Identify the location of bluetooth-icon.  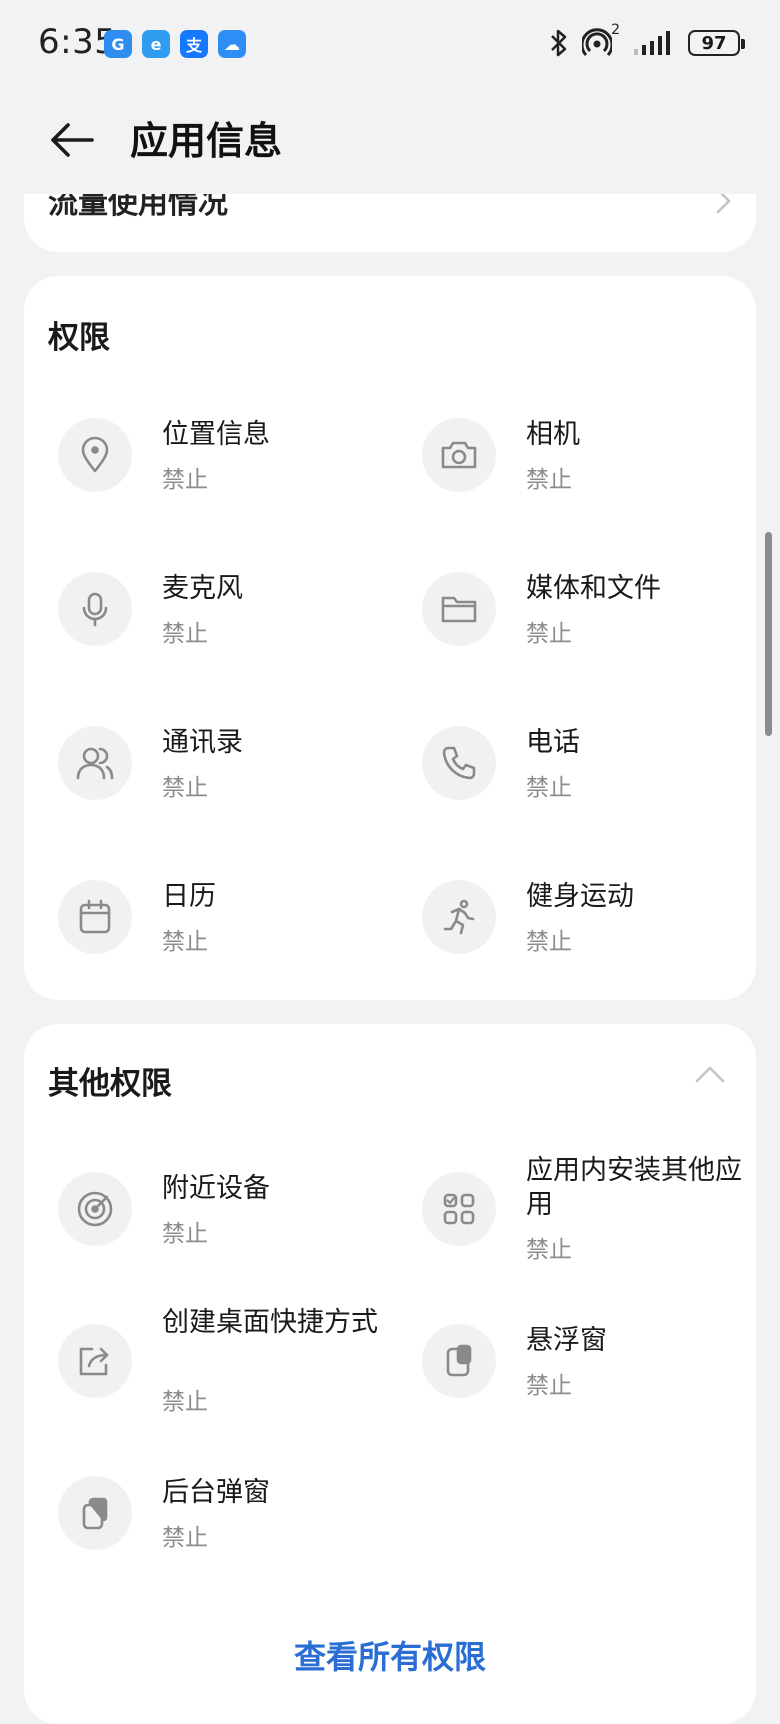
(559, 43).